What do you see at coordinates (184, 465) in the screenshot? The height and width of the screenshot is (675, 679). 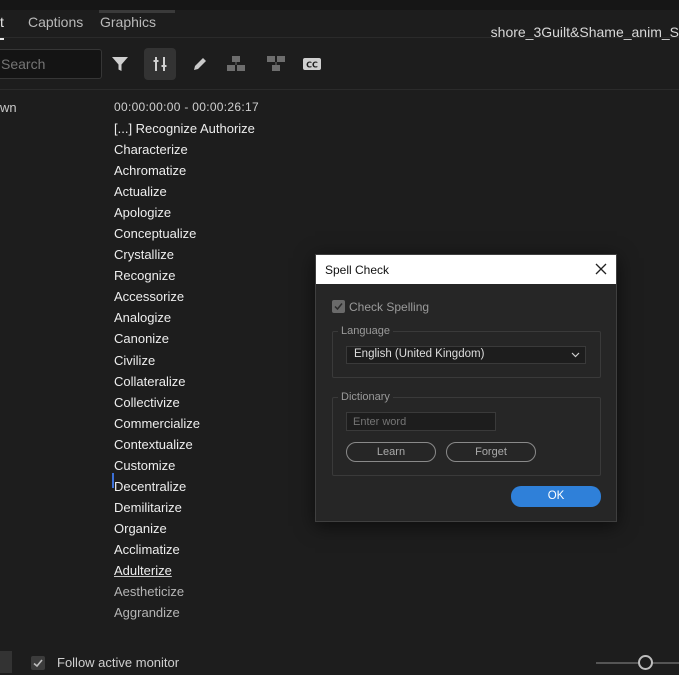 I see `transcript-word: Customize` at bounding box center [184, 465].